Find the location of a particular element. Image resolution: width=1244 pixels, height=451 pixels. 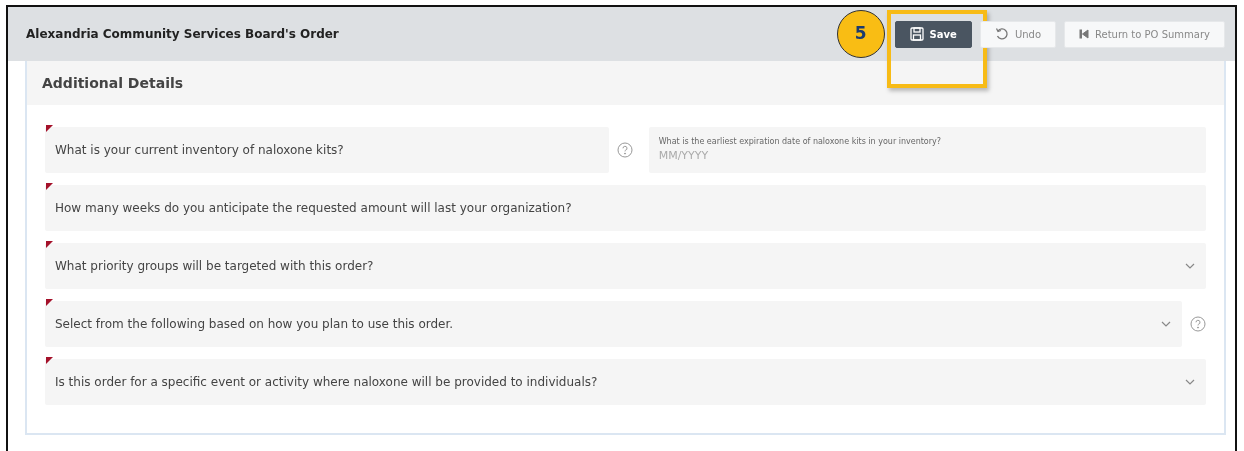

save-button: Save is located at coordinates (933, 34).